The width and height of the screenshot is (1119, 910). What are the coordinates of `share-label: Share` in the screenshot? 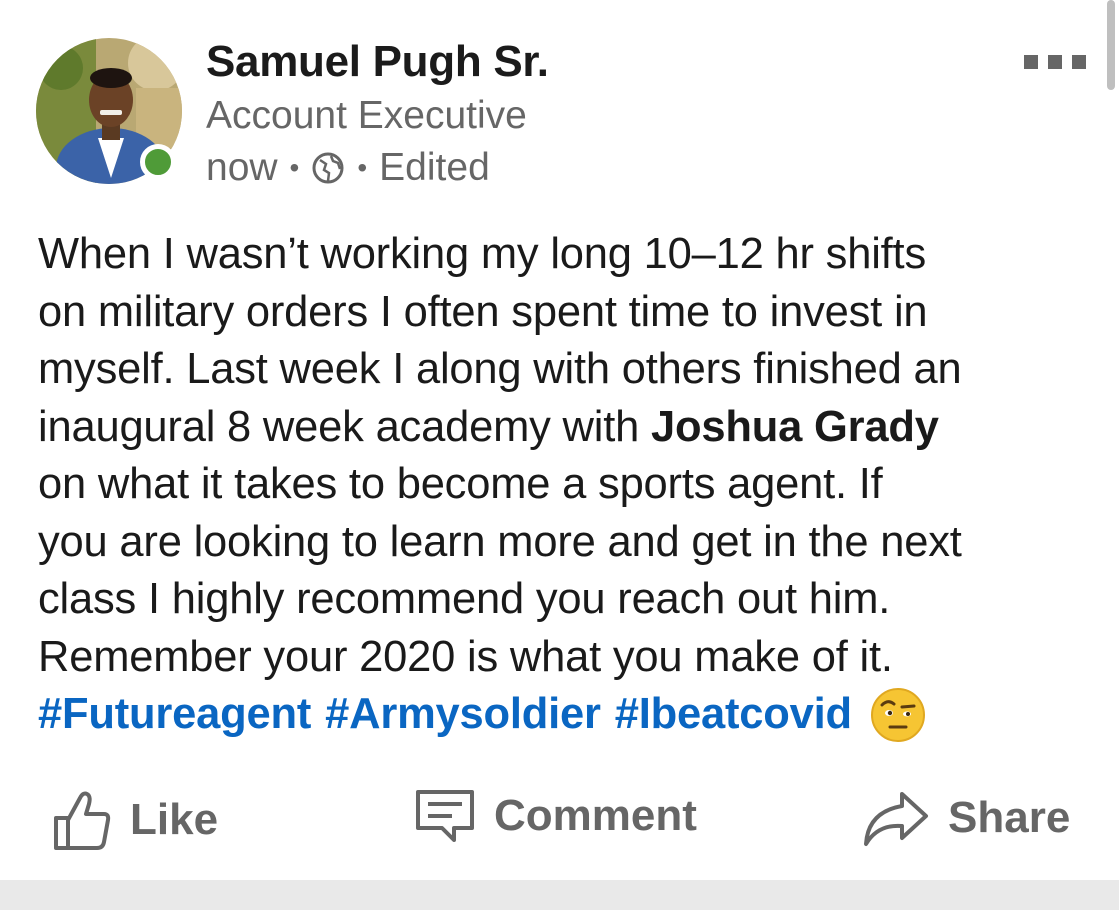 It's located at (1009, 817).